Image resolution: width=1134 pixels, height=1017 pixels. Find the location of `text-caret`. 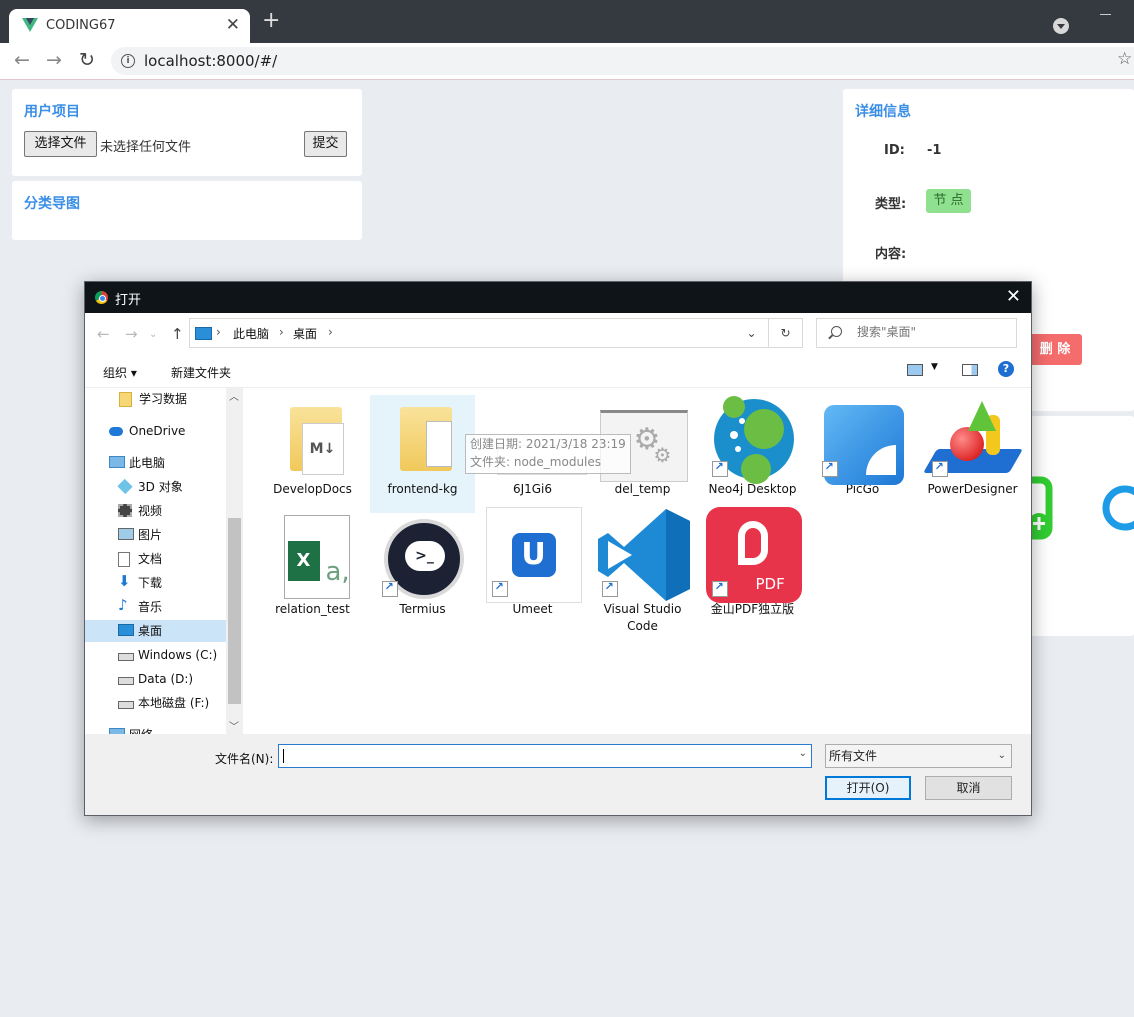

text-caret is located at coordinates (283, 756).